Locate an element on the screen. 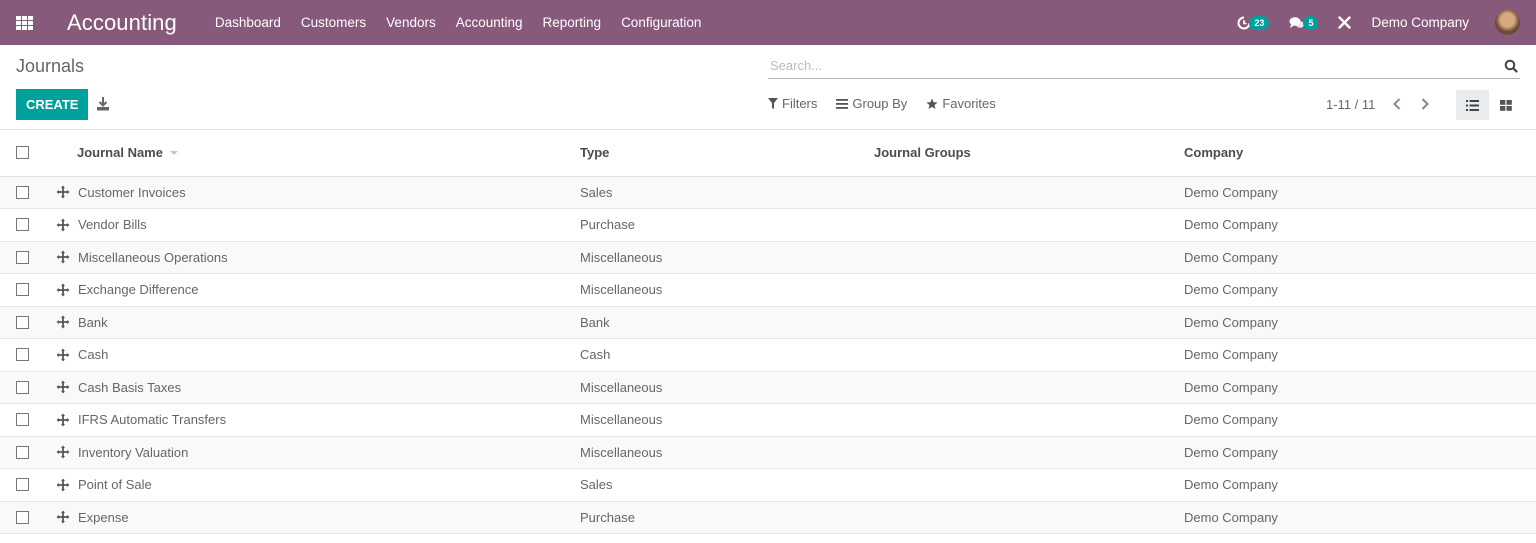 Image resolution: width=1536 pixels, height=543 pixels. filter-icon is located at coordinates (773, 103).